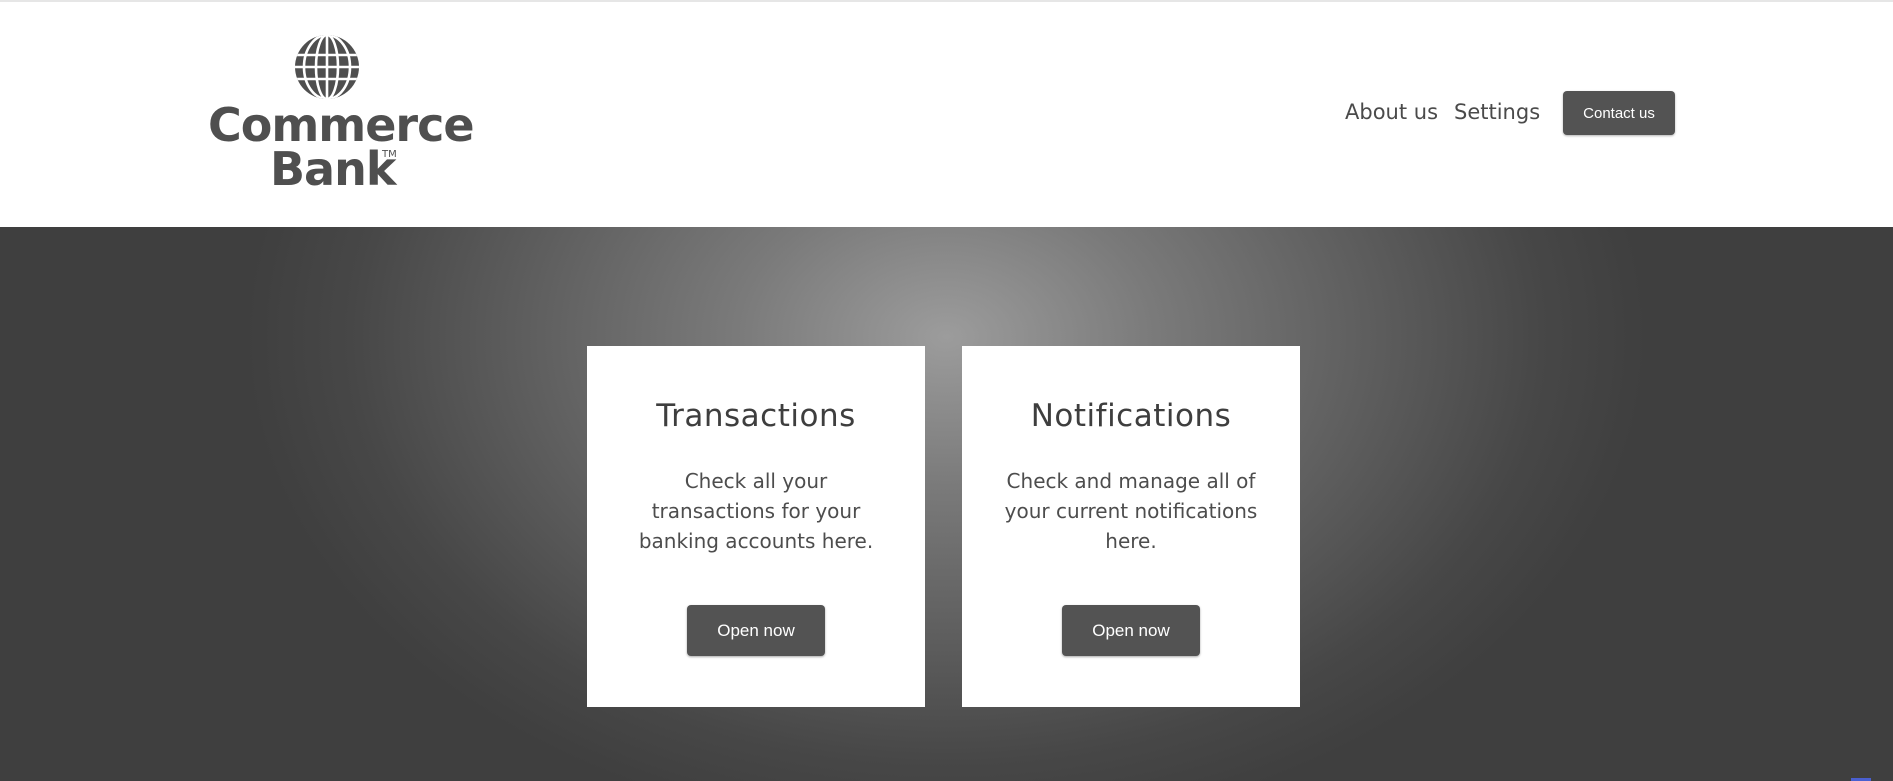 The image size is (1893, 781). I want to click on notifications-open-button: Open now, so click(1131, 630).